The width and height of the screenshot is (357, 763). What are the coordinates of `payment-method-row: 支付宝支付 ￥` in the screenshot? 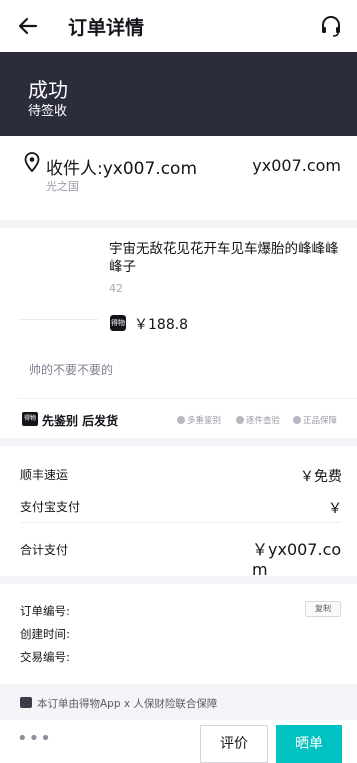 It's located at (181, 507).